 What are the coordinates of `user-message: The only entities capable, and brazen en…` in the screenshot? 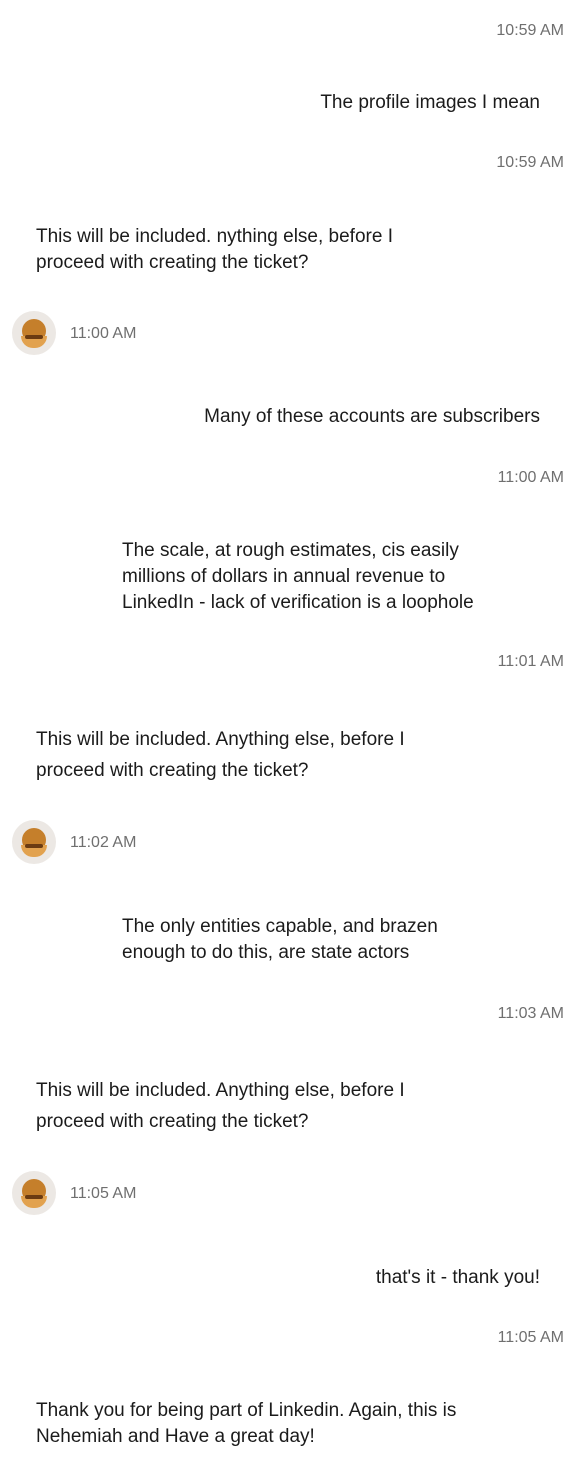 It's located at (280, 939).